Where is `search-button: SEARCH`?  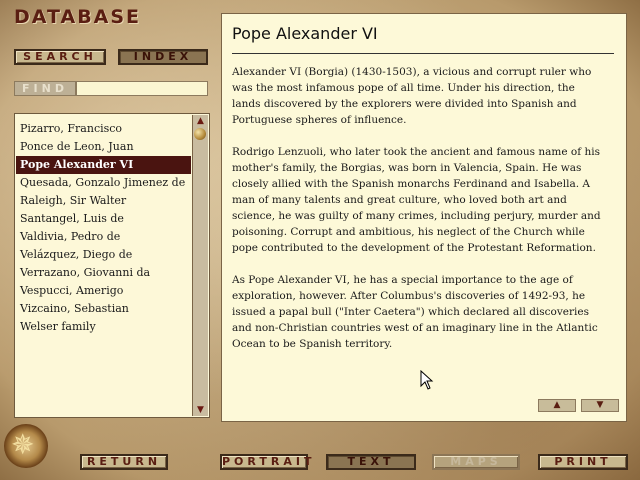 search-button: SEARCH is located at coordinates (60, 57).